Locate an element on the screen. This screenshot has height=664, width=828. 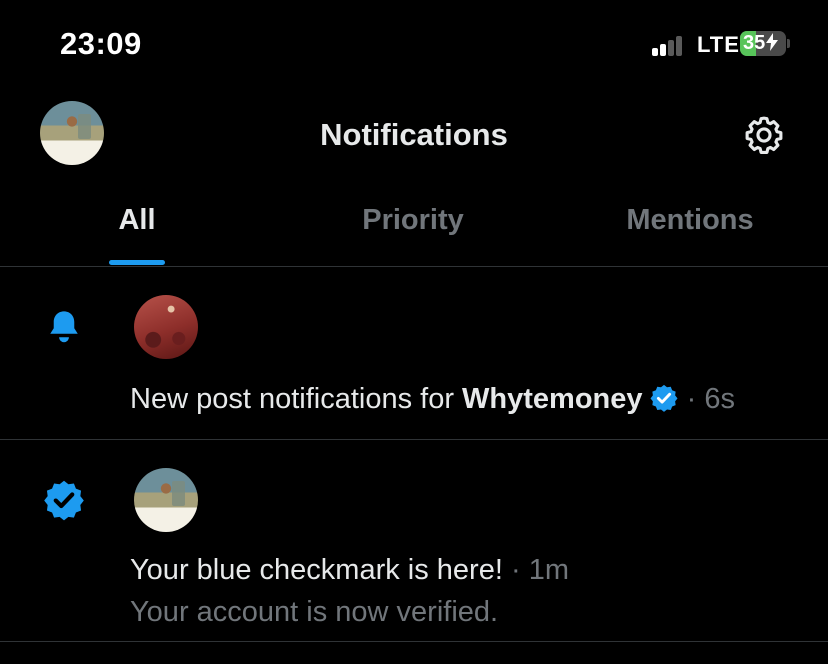
tab-priority: Priority is located at coordinates (413, 220).